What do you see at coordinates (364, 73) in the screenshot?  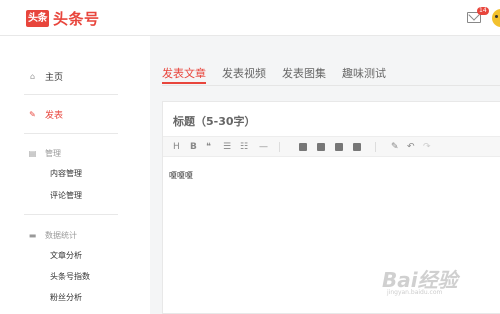 I see `tab-quiz: 趣味测试` at bounding box center [364, 73].